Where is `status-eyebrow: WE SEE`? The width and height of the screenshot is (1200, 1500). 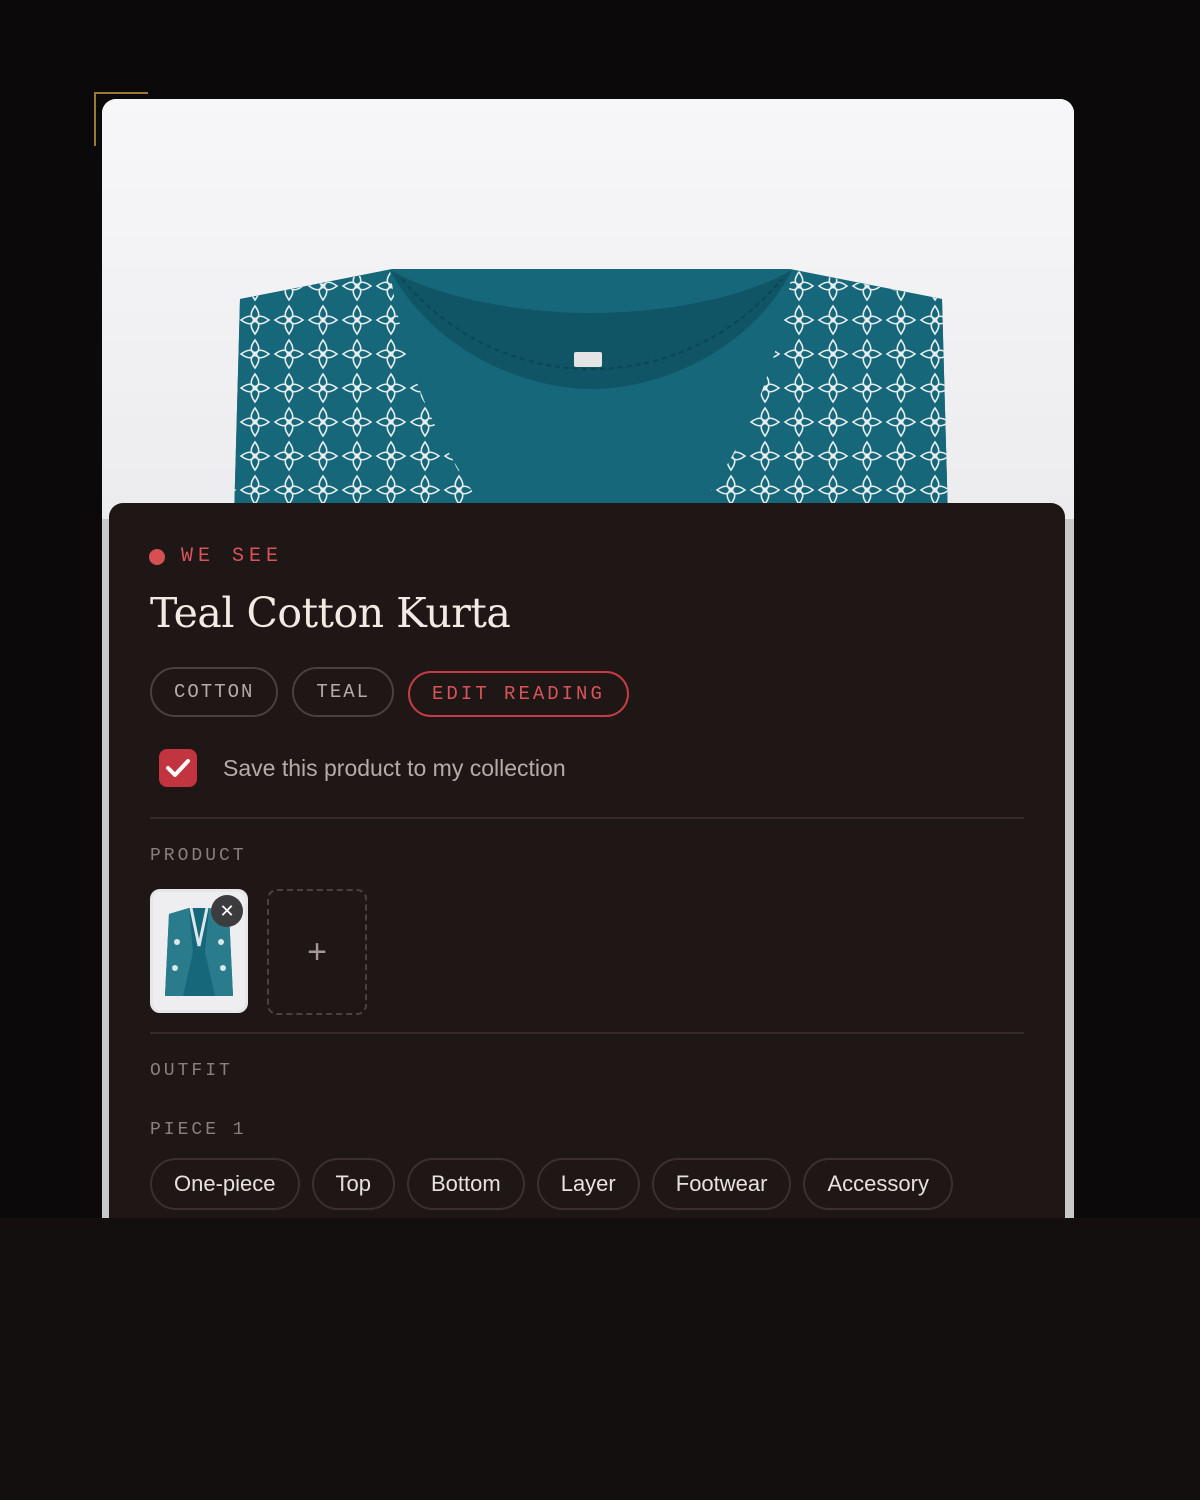
status-eyebrow: WE SEE is located at coordinates (232, 556).